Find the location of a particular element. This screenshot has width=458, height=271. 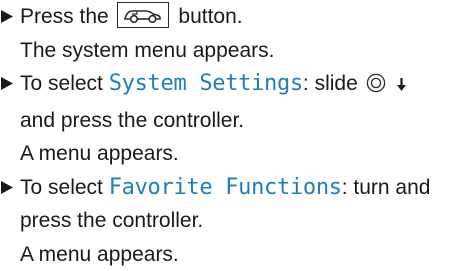

step-text-mid: : slide is located at coordinates (330, 83).